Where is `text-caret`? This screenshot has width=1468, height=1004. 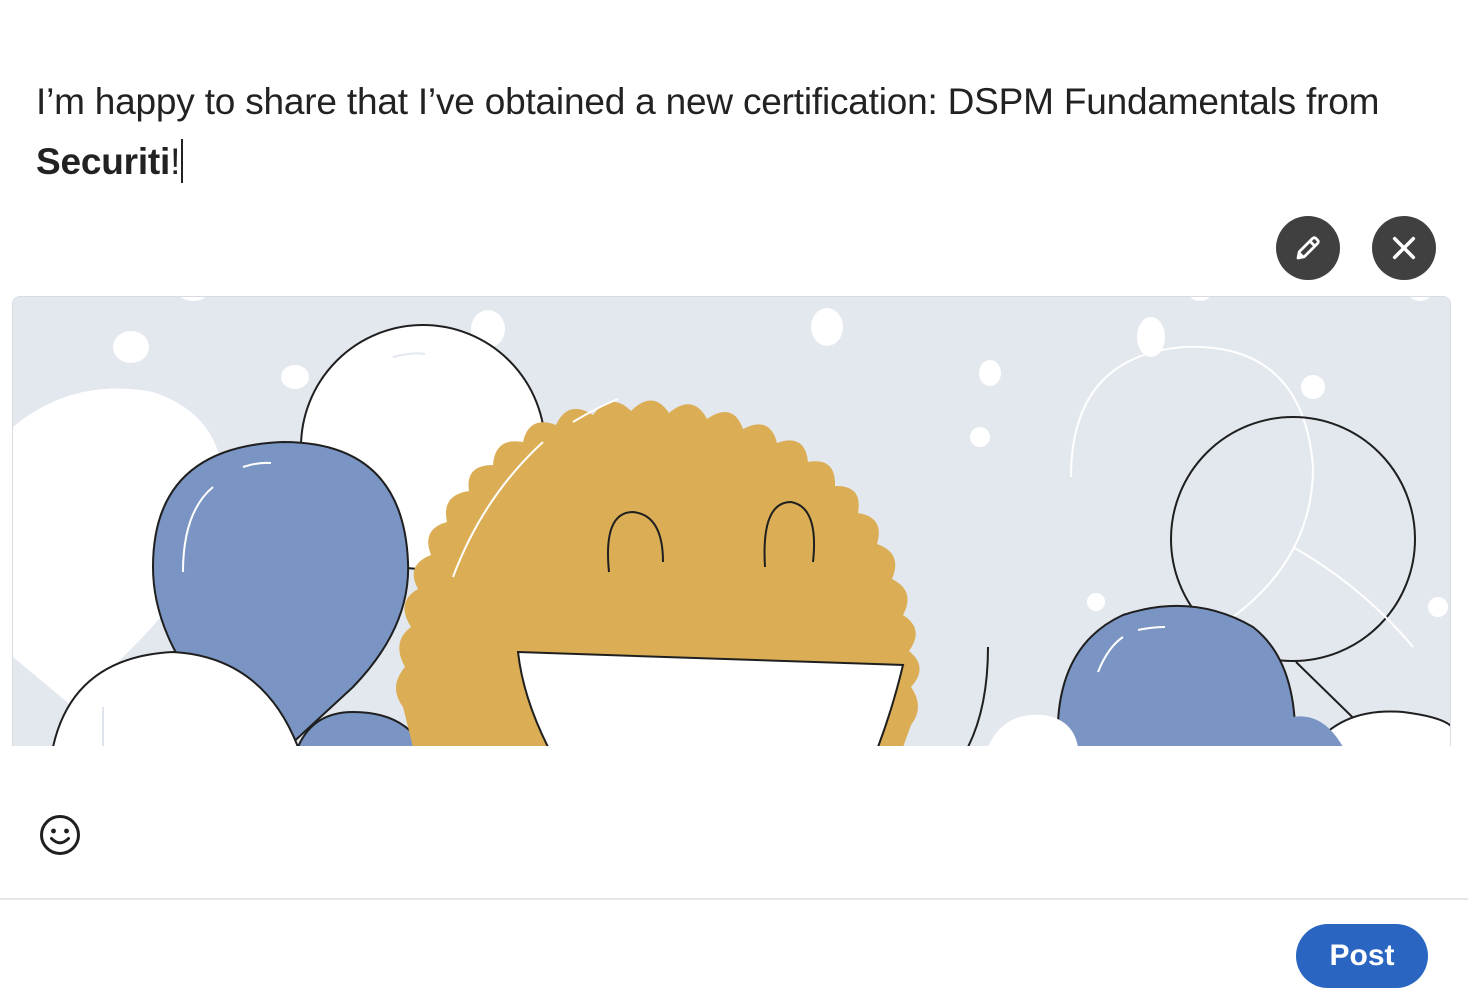
text-caret is located at coordinates (182, 161).